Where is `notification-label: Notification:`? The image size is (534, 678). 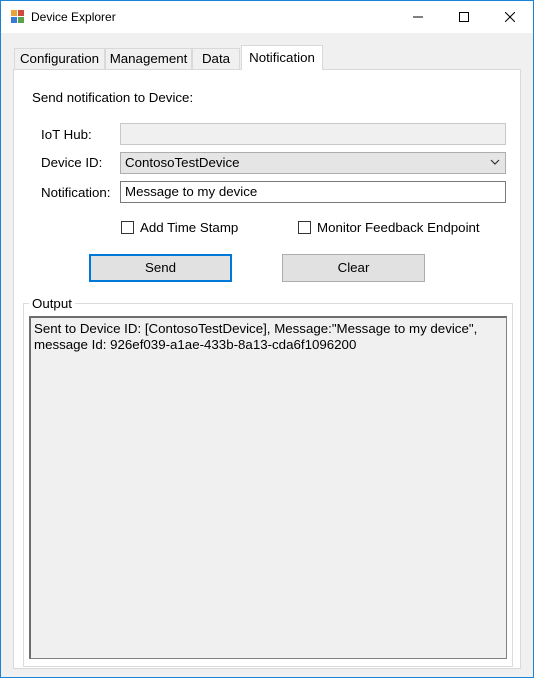
notification-label: Notification: is located at coordinates (76, 192).